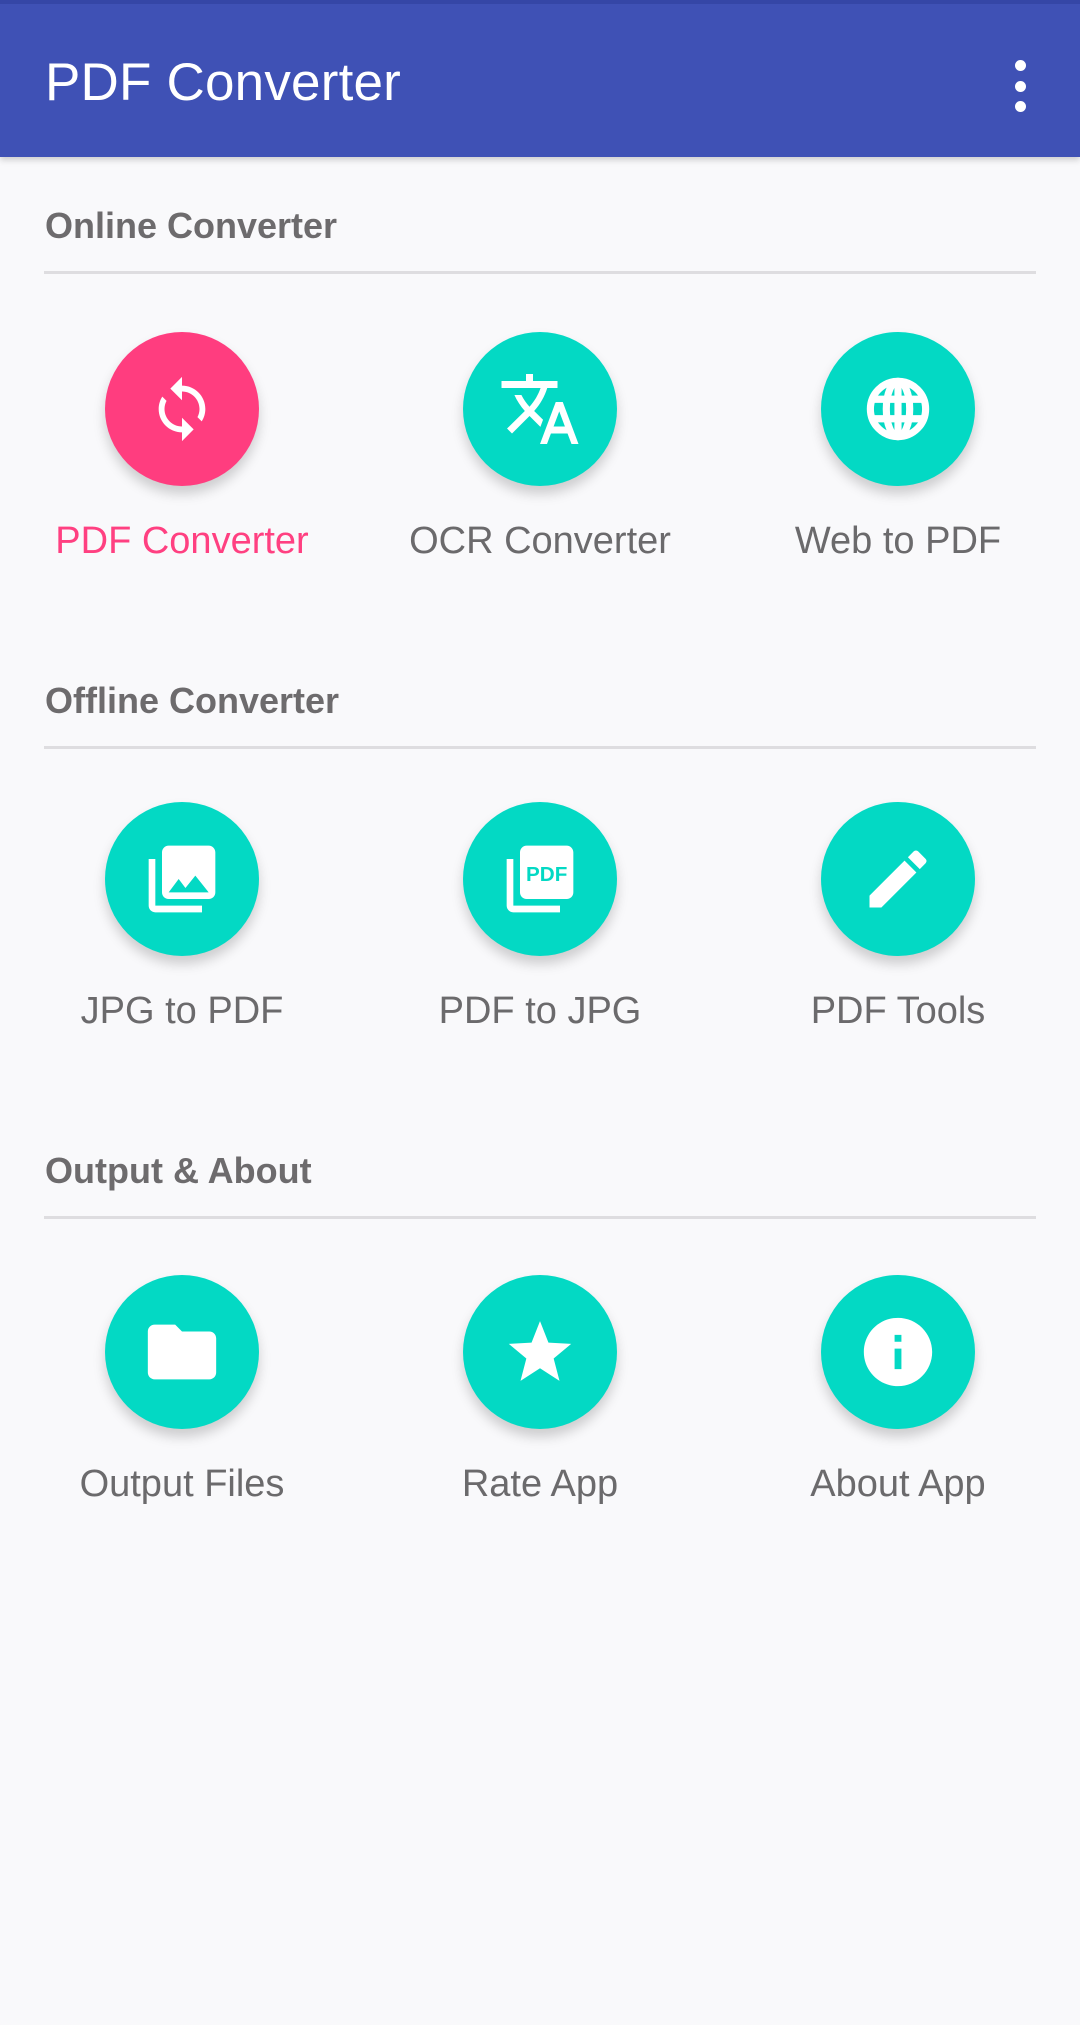 The height and width of the screenshot is (2025, 1080). What do you see at coordinates (898, 1011) in the screenshot?
I see `tile-label: PDF Tools` at bounding box center [898, 1011].